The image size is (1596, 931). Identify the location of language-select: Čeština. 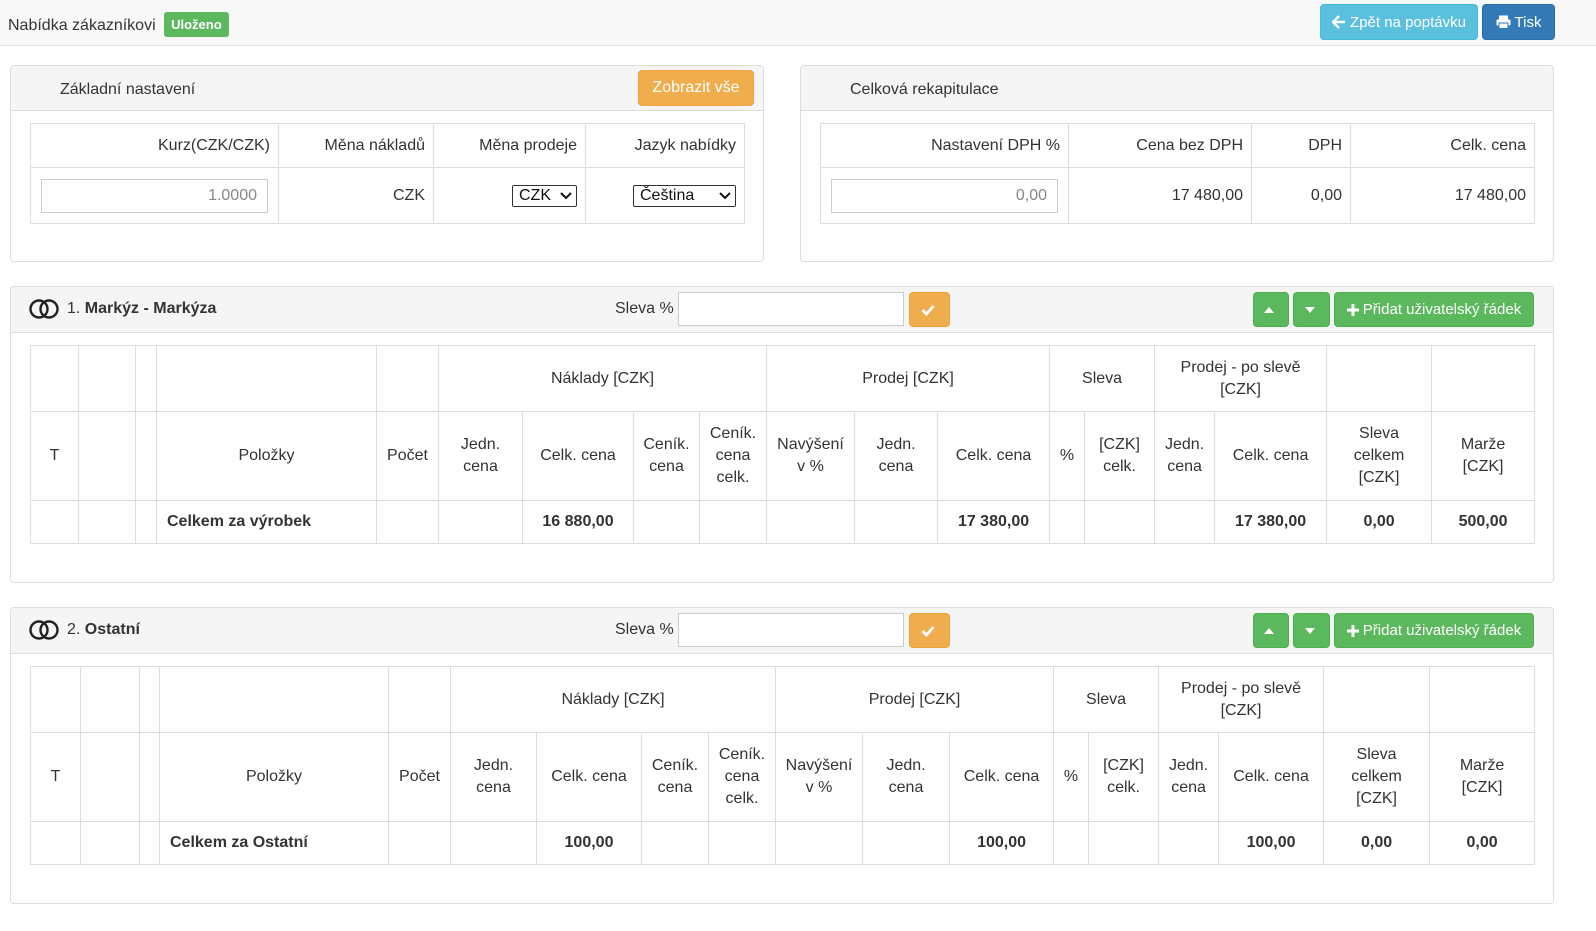
(684, 195).